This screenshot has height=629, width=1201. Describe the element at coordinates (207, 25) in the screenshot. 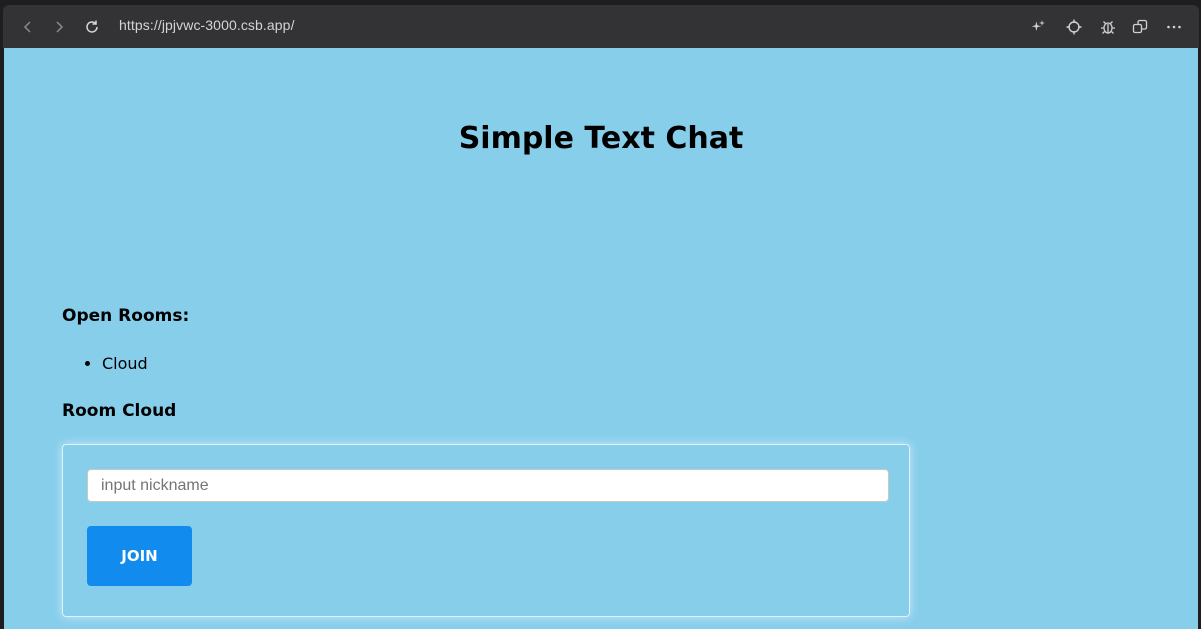

I see `address-bar-url: https://jpjvwc-3000.csb.app/` at that location.